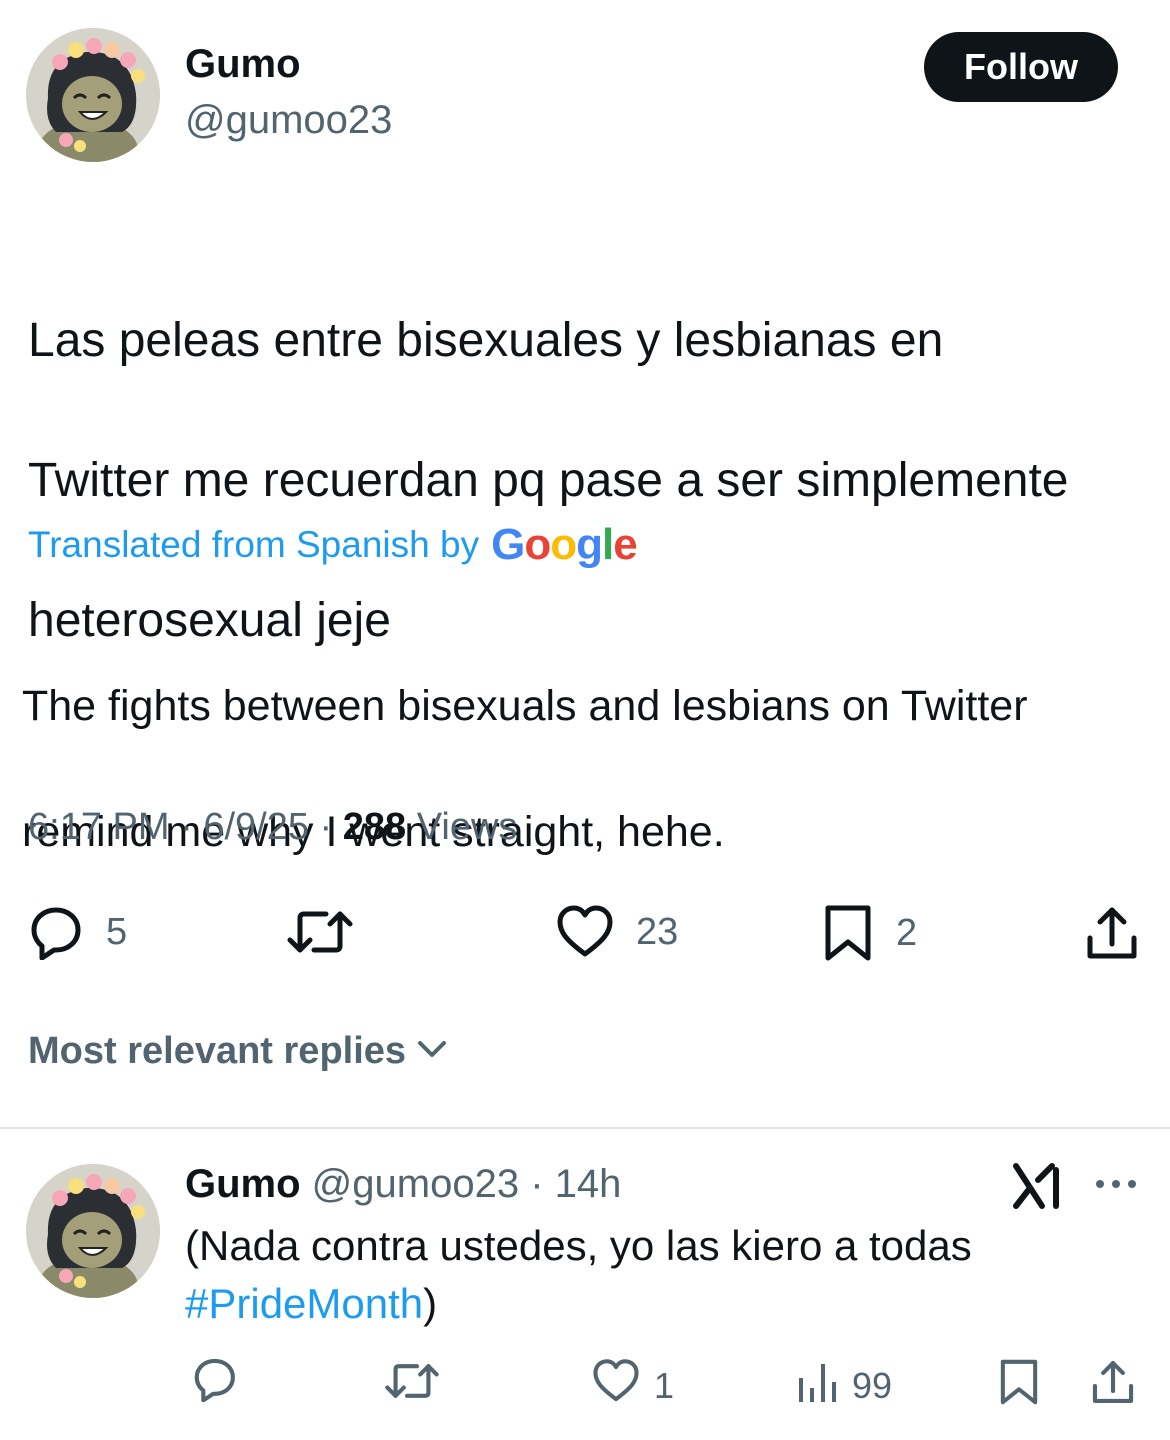 The height and width of the screenshot is (1440, 1170). What do you see at coordinates (907, 932) in the screenshot?
I see `bookmark-count: 2` at bounding box center [907, 932].